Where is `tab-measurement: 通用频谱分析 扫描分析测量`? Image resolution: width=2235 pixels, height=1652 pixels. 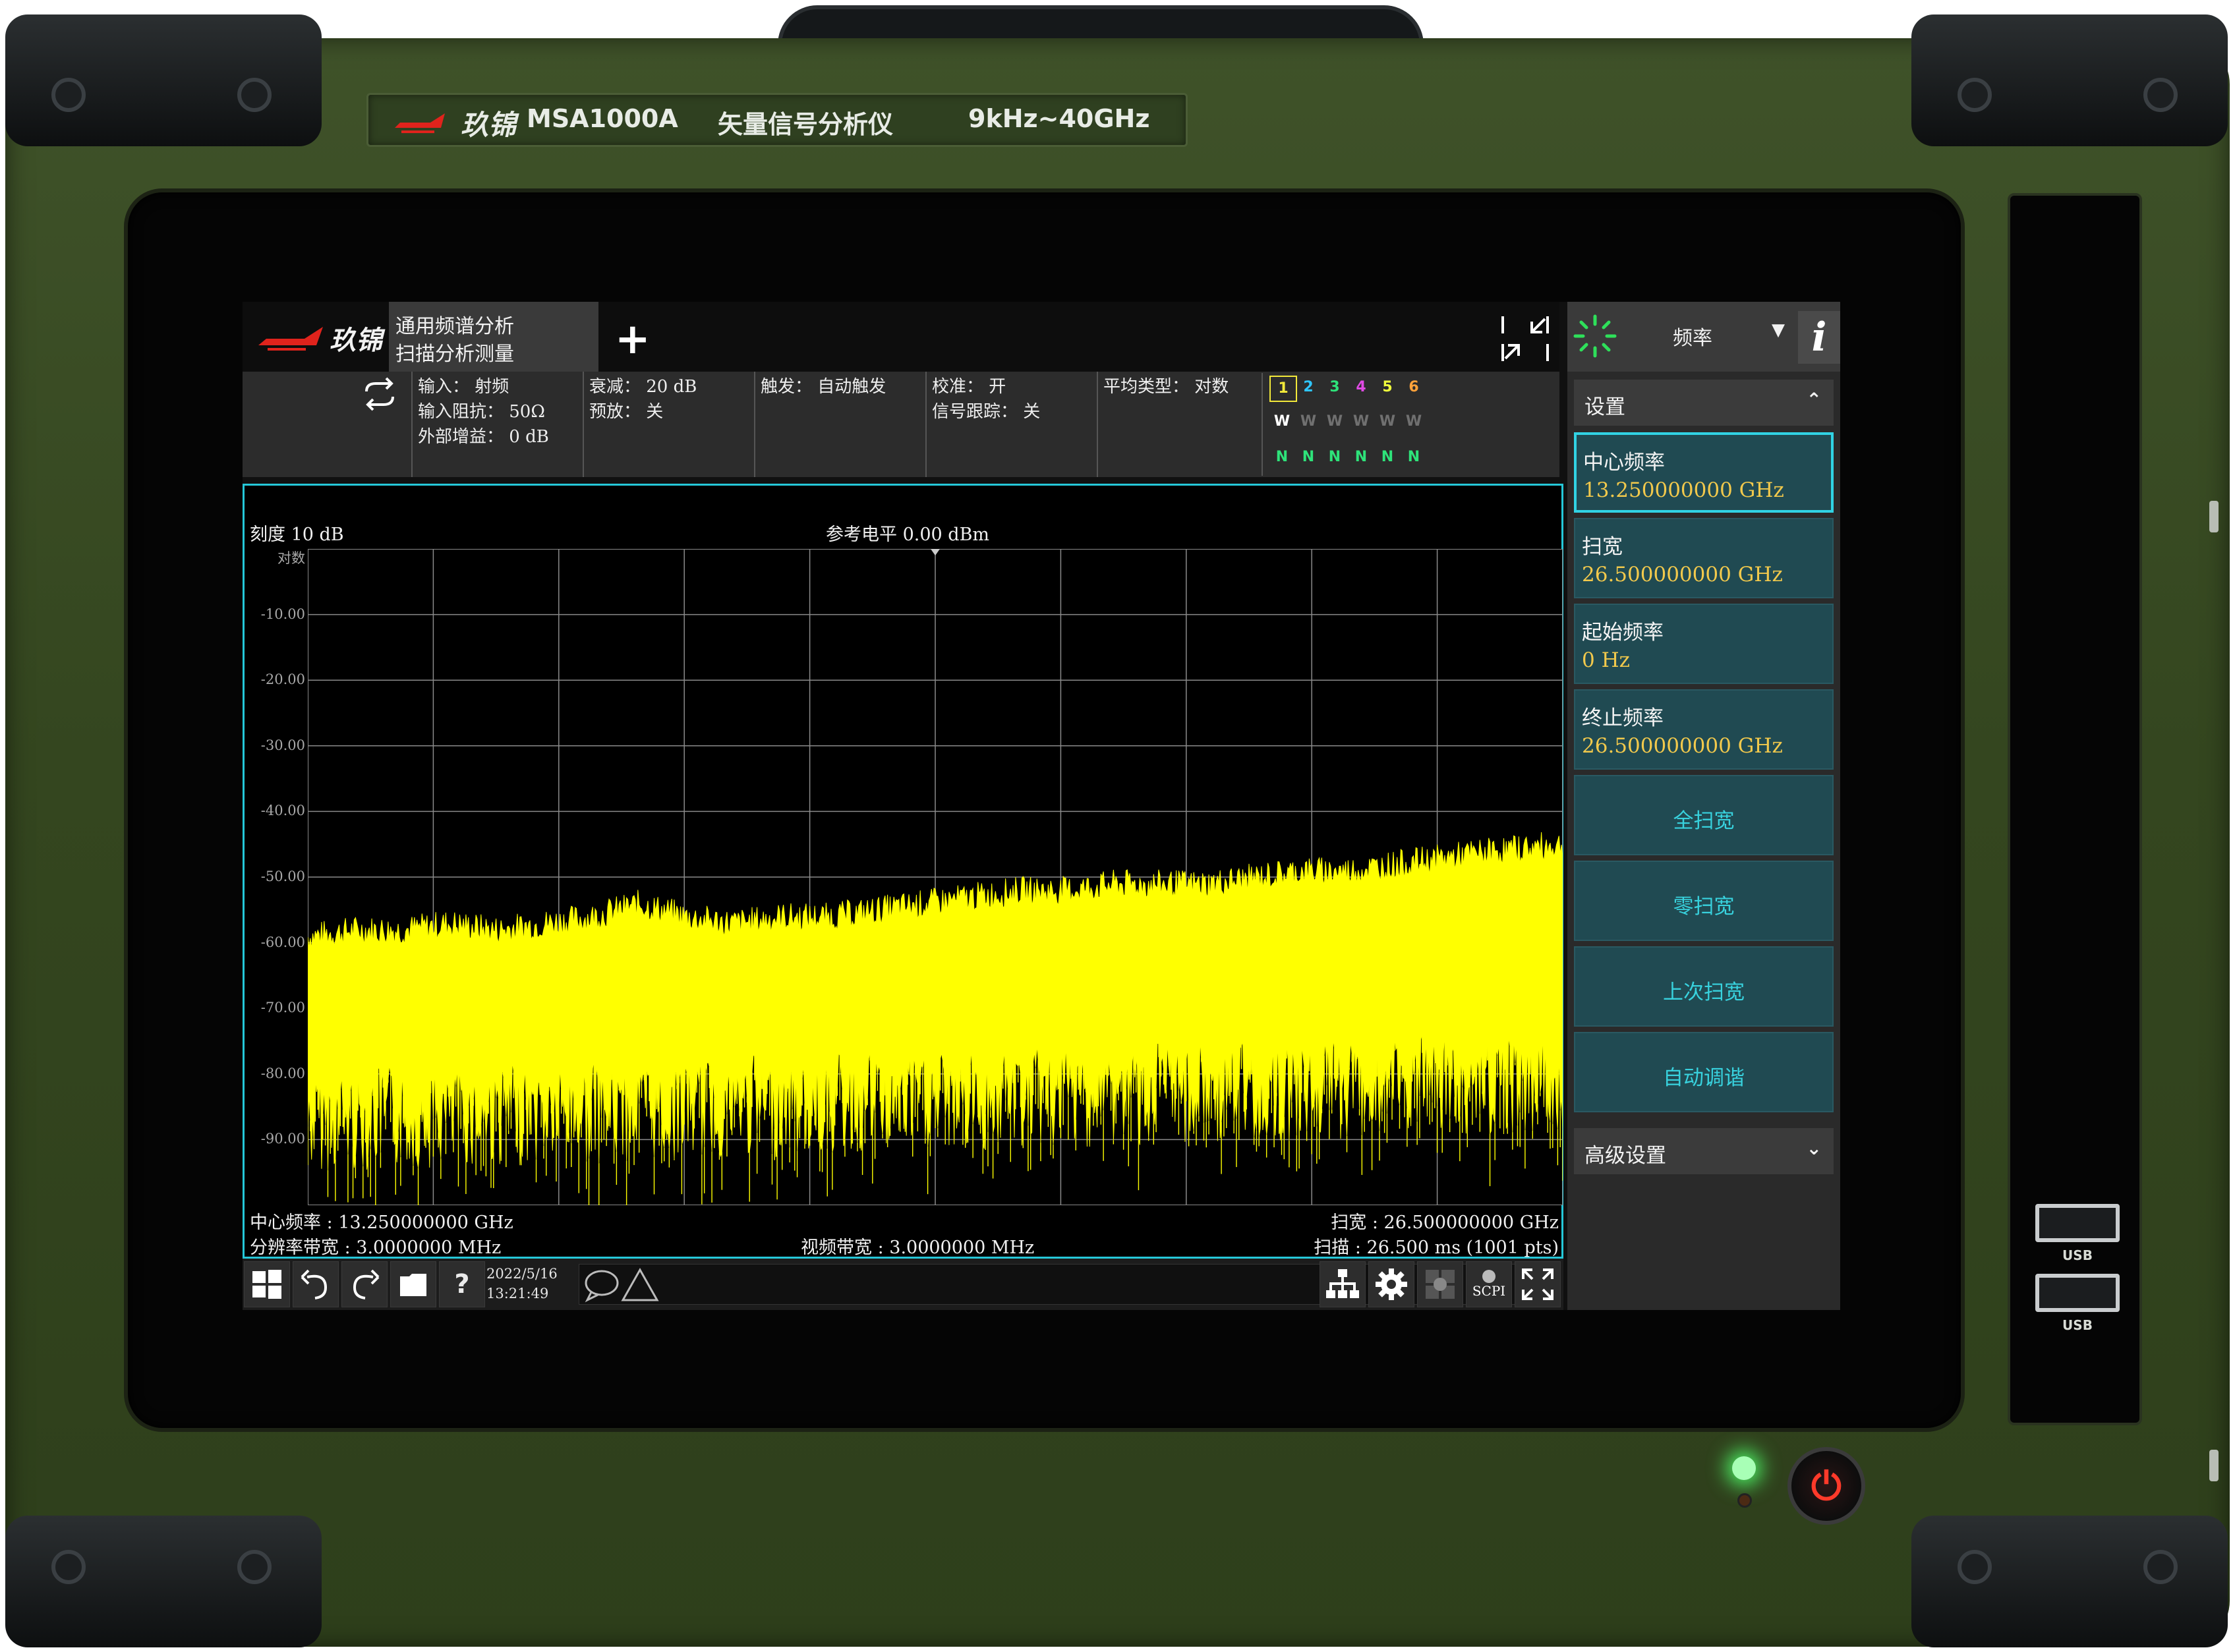
tab-measurement: 通用频谱分析 扫描分析测量 is located at coordinates (493, 337).